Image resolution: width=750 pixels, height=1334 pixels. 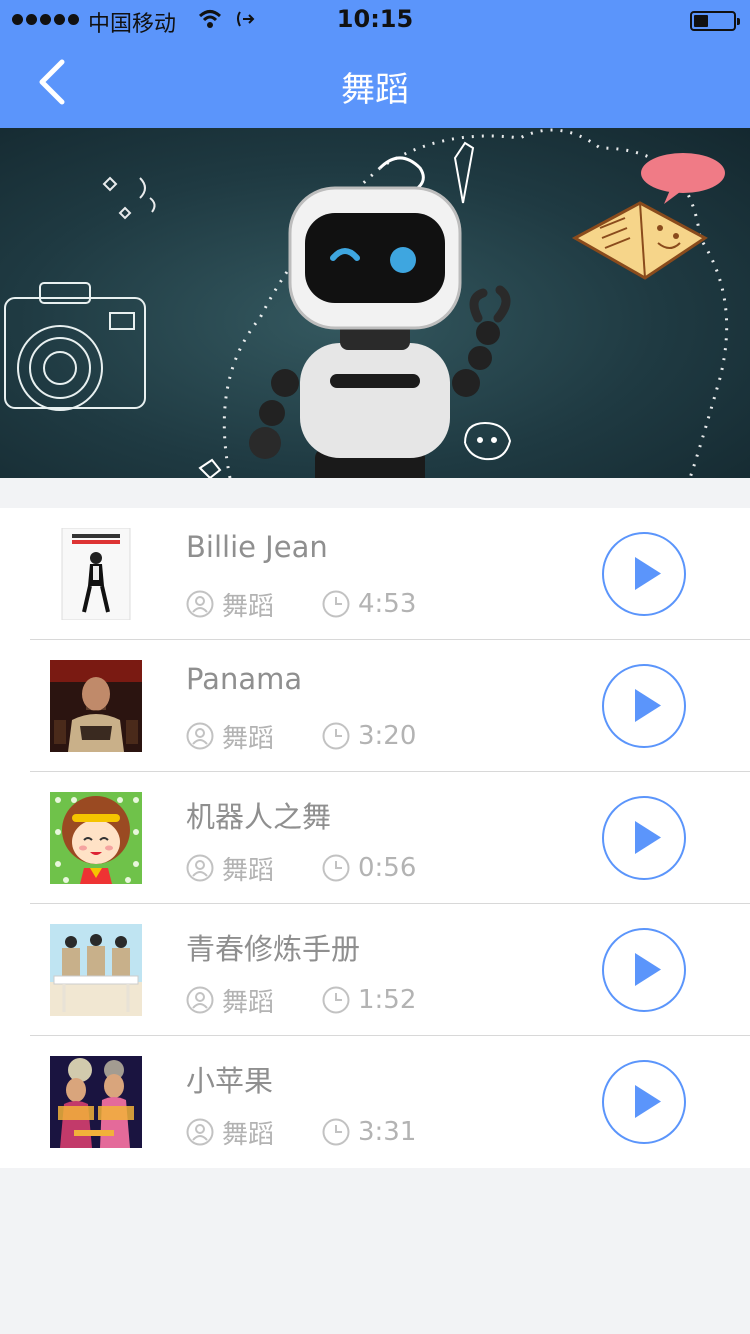 I want to click on duration-label: 3:31, so click(x=387, y=1132).